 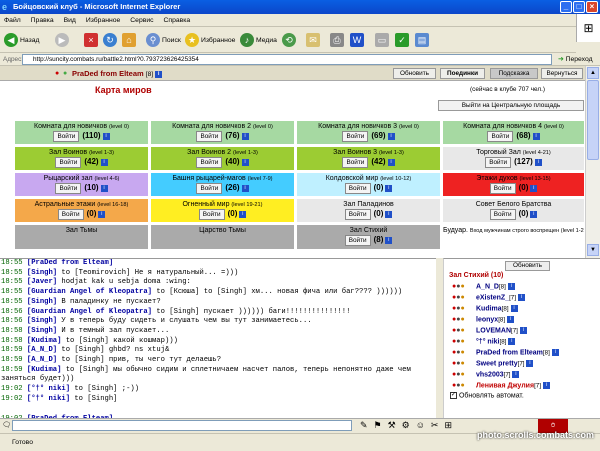 I want to click on stop-button: ×, so click(x=92, y=40).